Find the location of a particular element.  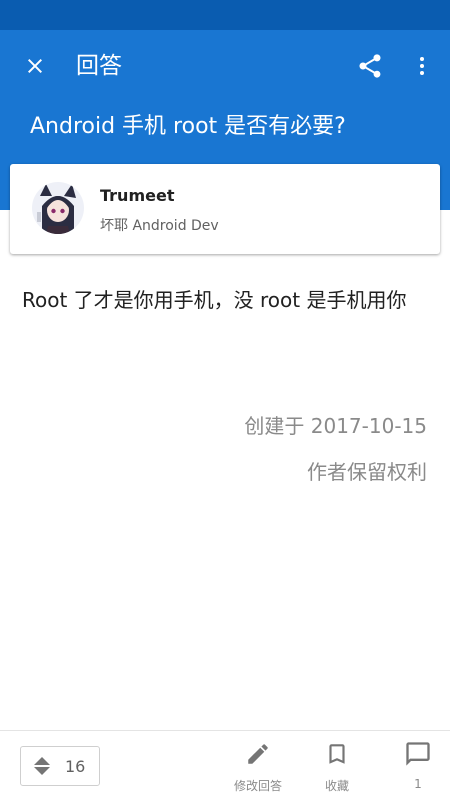

pencil-icon is located at coordinates (258, 754).